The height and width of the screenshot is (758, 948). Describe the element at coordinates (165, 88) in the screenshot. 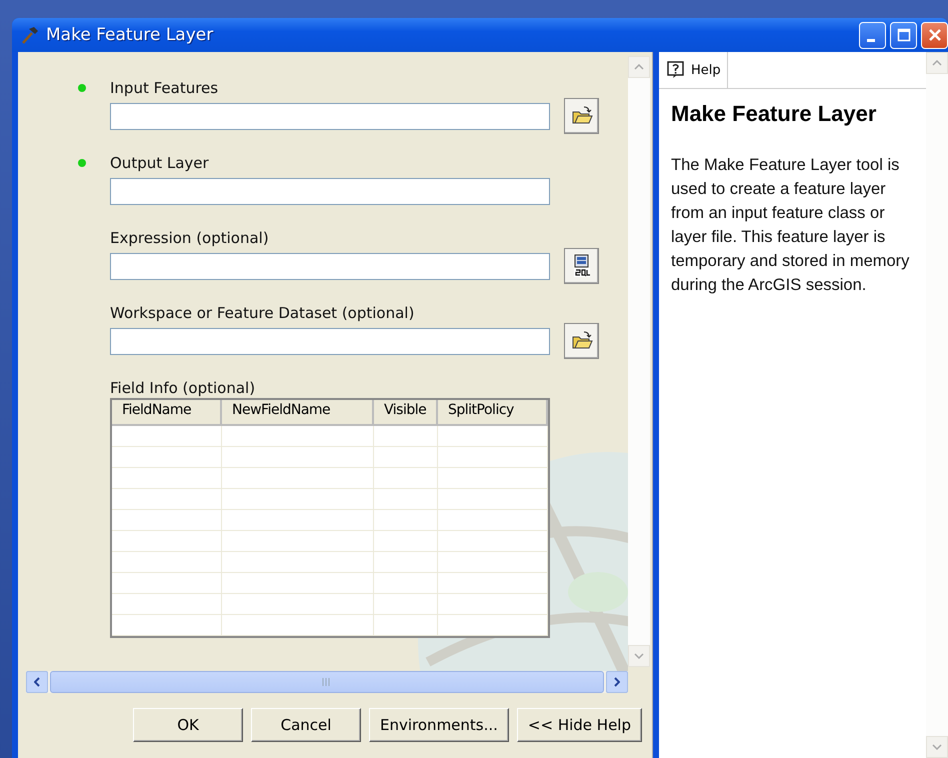

I see `field-label: Input Features` at that location.